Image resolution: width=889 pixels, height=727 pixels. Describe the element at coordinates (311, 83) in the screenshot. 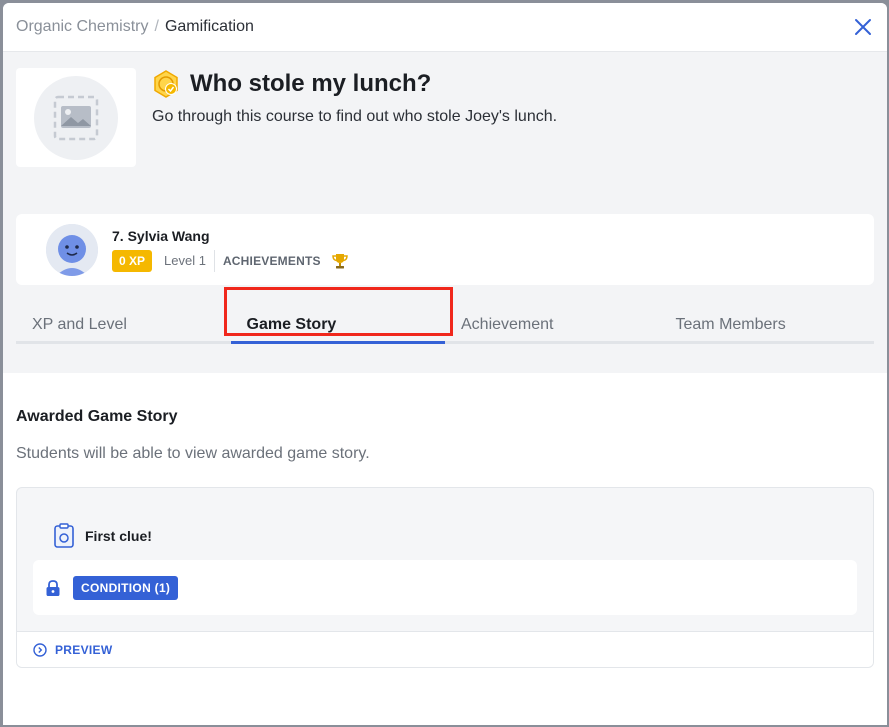

I see `course-title: Who stole my lunch?` at that location.